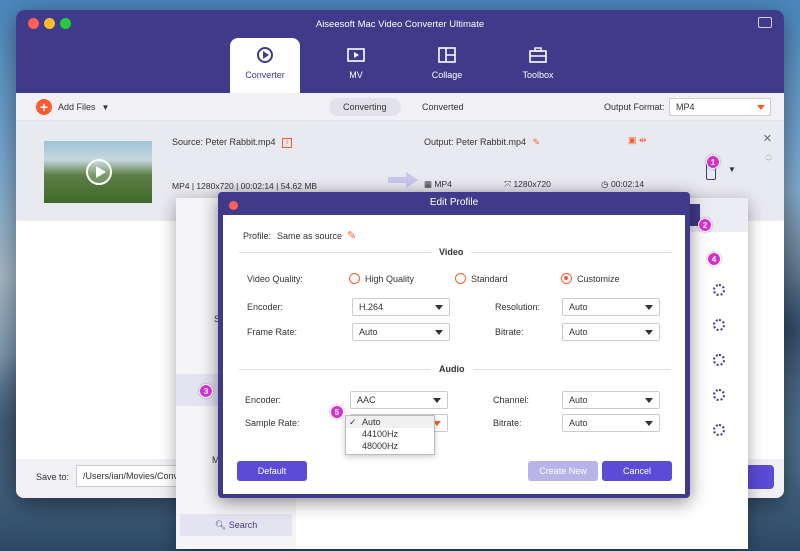  I want to click on audio-bitrate-select: Auto, so click(611, 423).